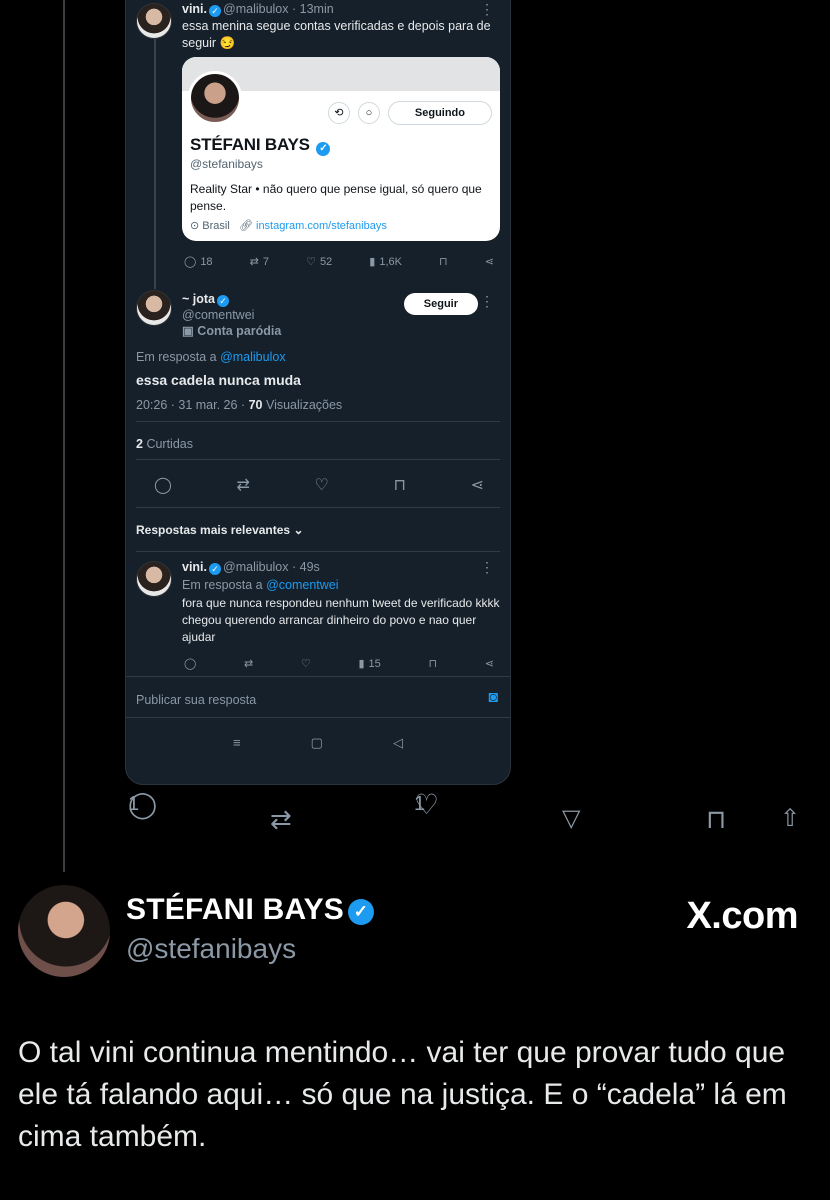 This screenshot has height=1200, width=830. What do you see at coordinates (218, 380) in the screenshot?
I see `tweet-text: essa cadela nunca muda` at bounding box center [218, 380].